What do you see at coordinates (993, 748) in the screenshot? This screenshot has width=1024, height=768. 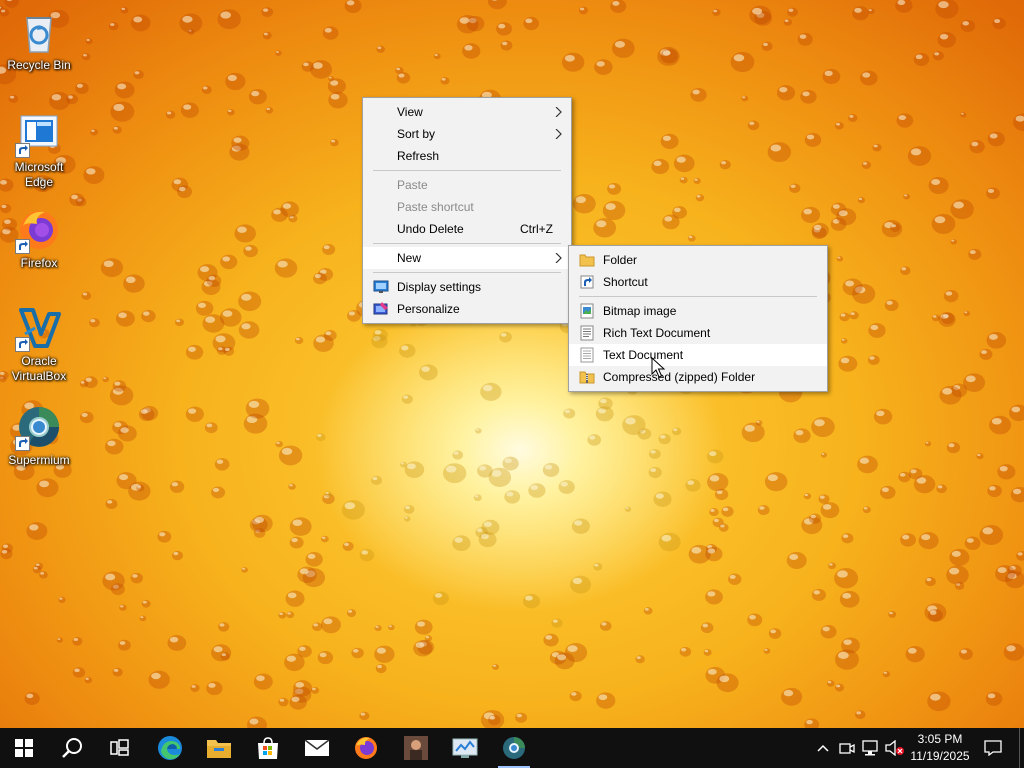 I see `action-center-button` at bounding box center [993, 748].